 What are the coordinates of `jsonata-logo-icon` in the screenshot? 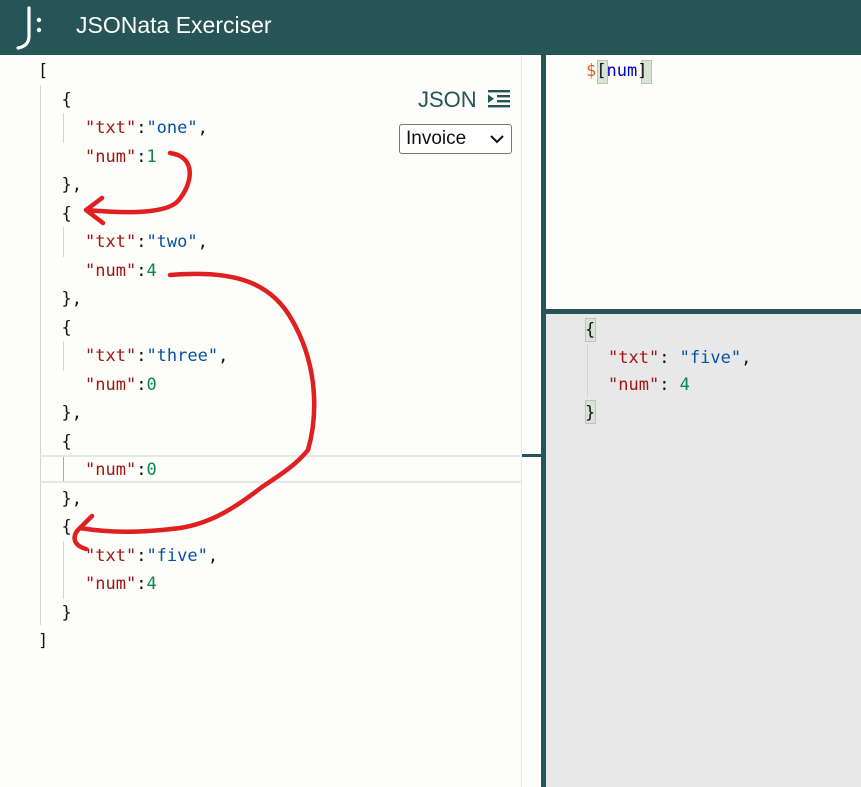 It's located at (29, 28).